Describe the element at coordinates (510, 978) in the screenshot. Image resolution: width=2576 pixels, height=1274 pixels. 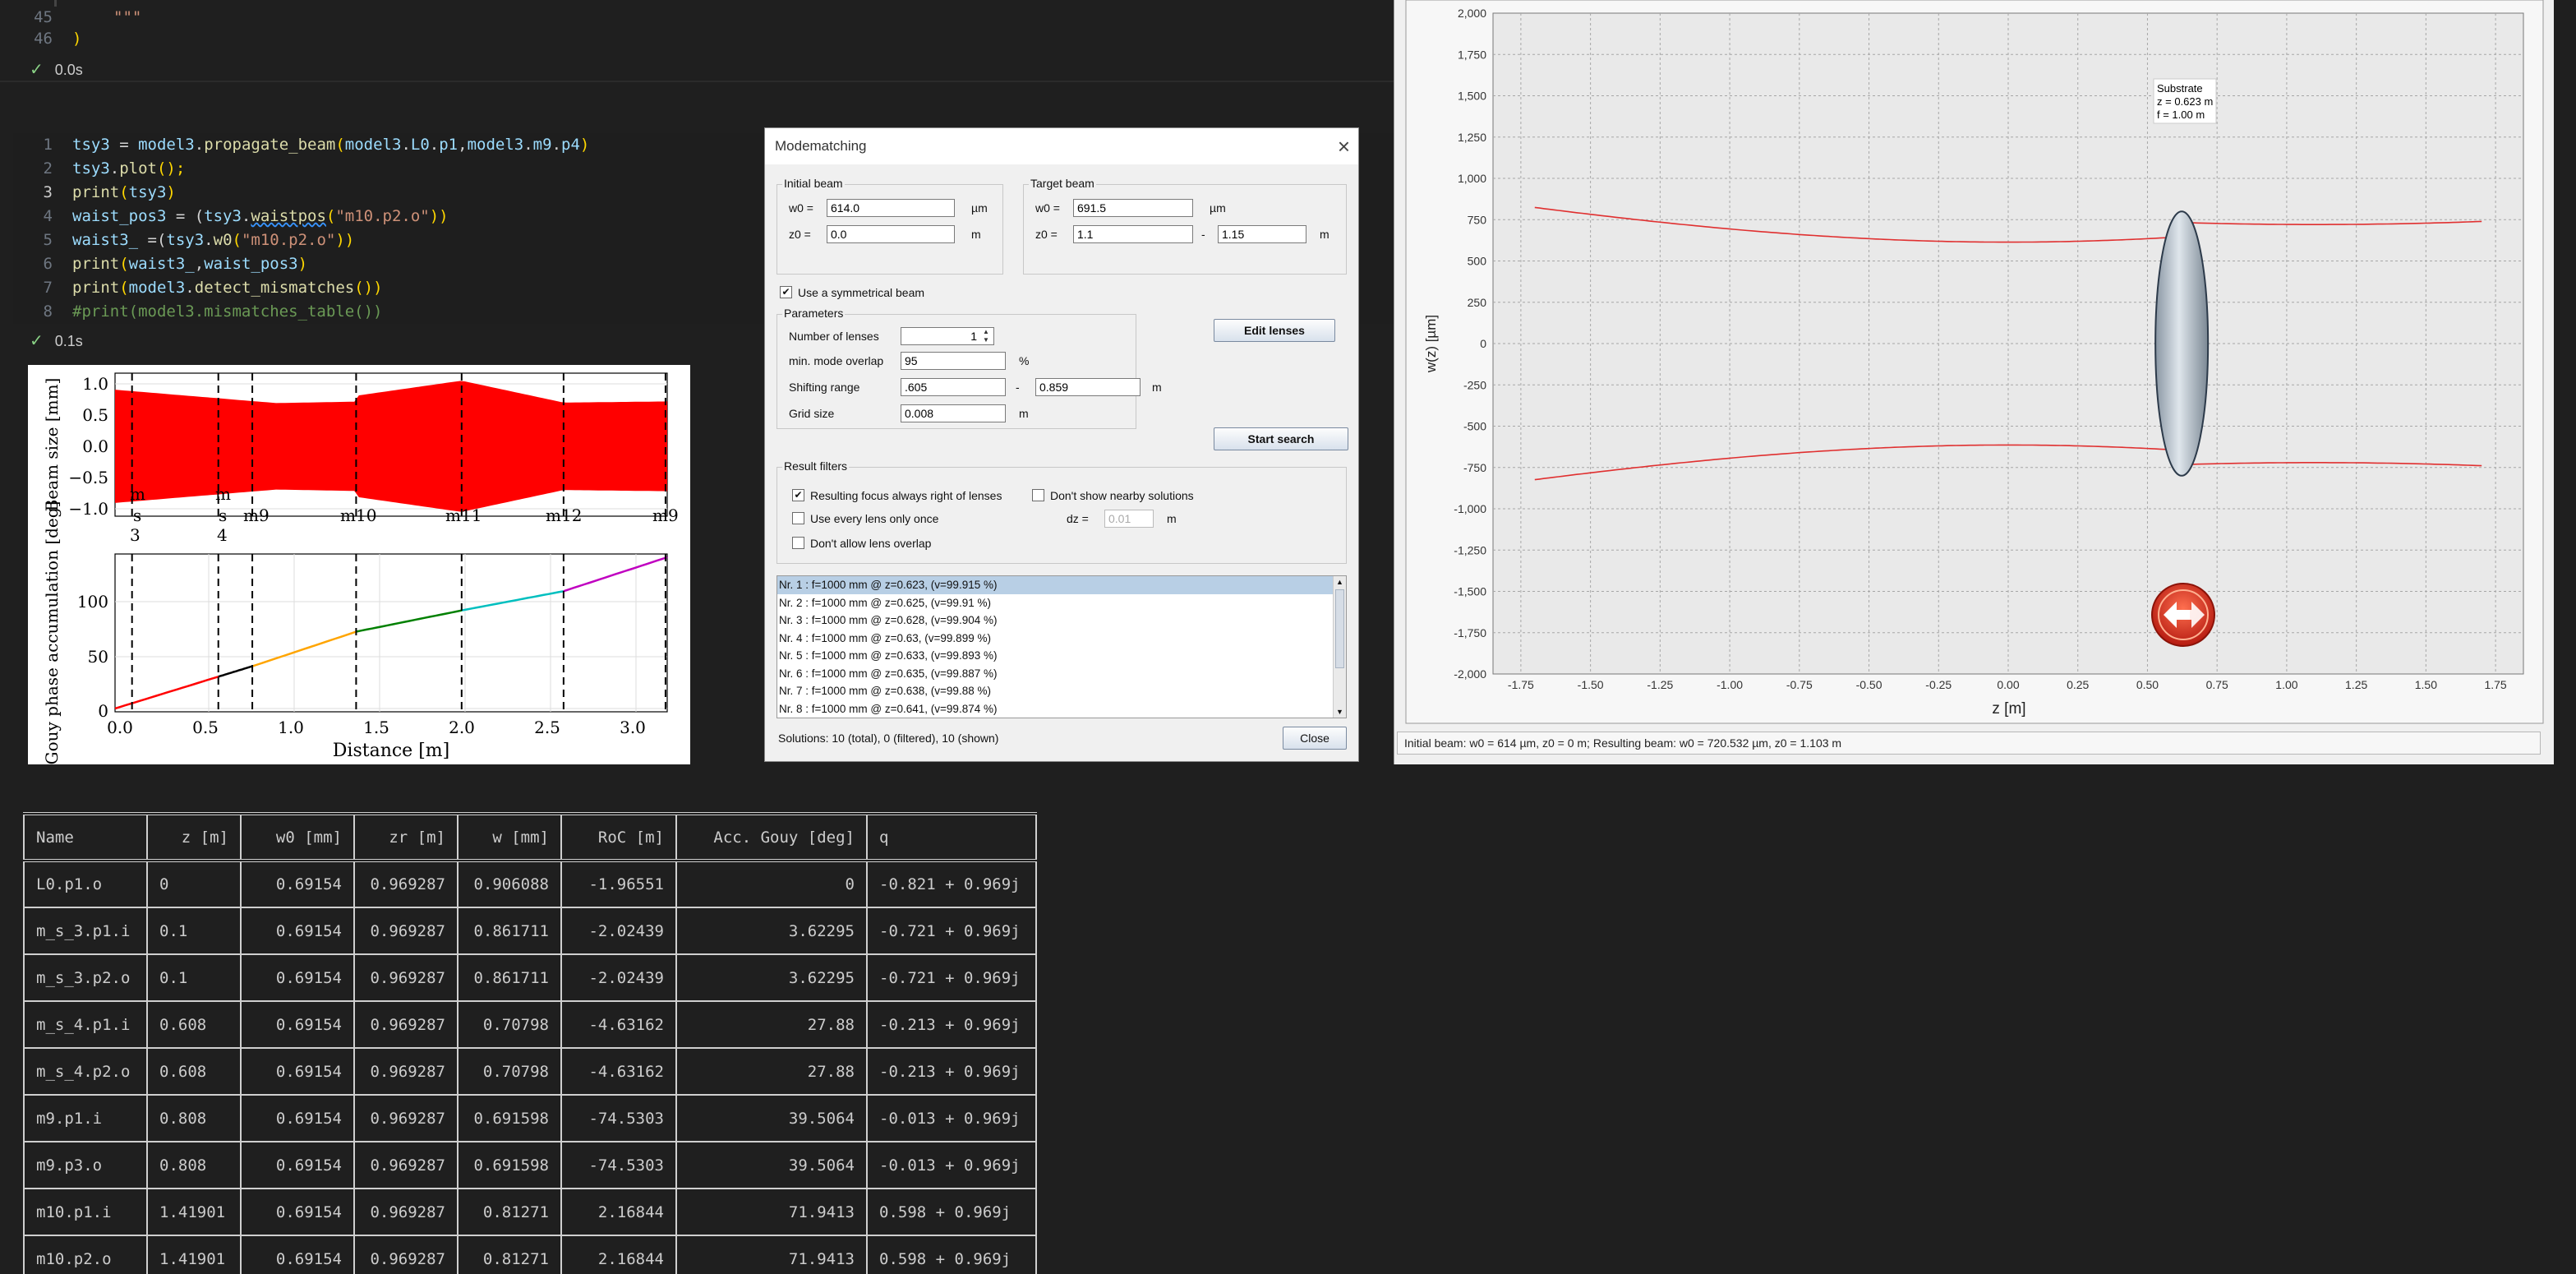
I see `table-cell: 0.861711` at that location.